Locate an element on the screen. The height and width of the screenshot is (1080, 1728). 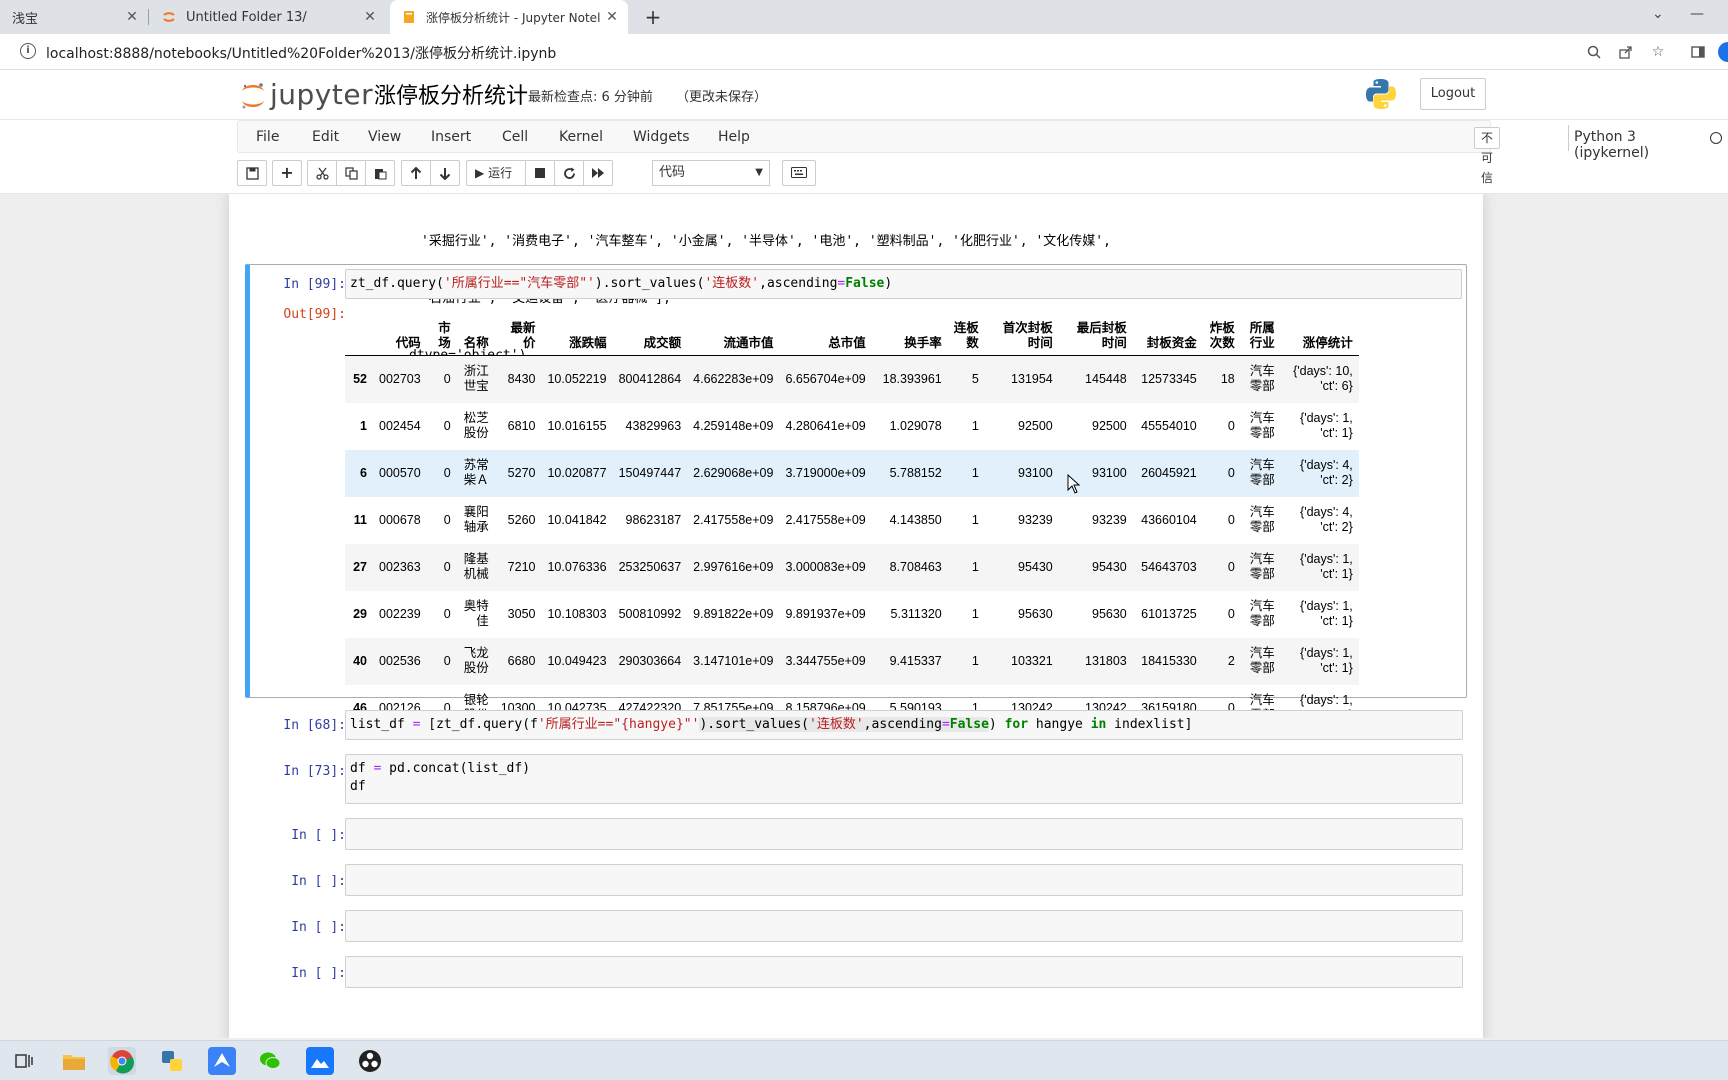
menu-insert: Insert is located at coordinates (451, 137).